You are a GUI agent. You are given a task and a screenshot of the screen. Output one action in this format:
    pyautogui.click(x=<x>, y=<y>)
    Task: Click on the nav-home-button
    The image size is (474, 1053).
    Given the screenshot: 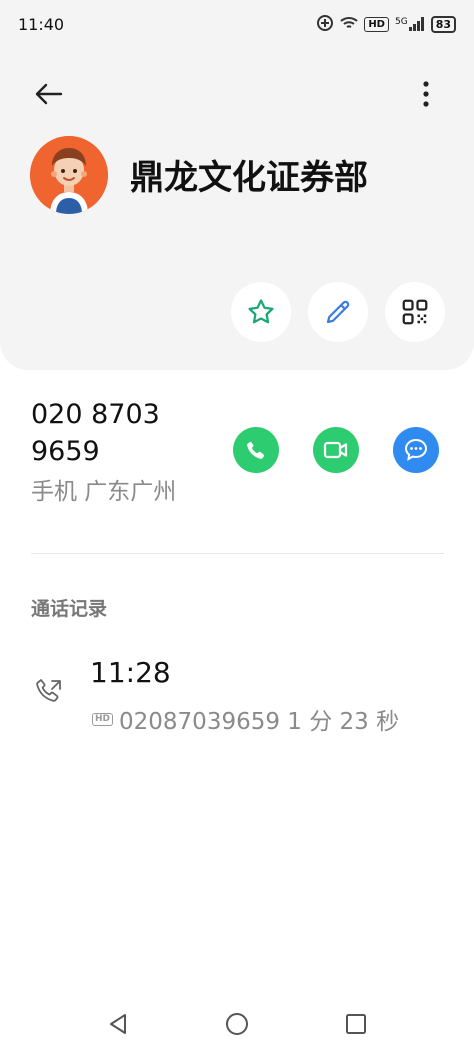 What is the action you would take?
    pyautogui.click(x=237, y=1024)
    